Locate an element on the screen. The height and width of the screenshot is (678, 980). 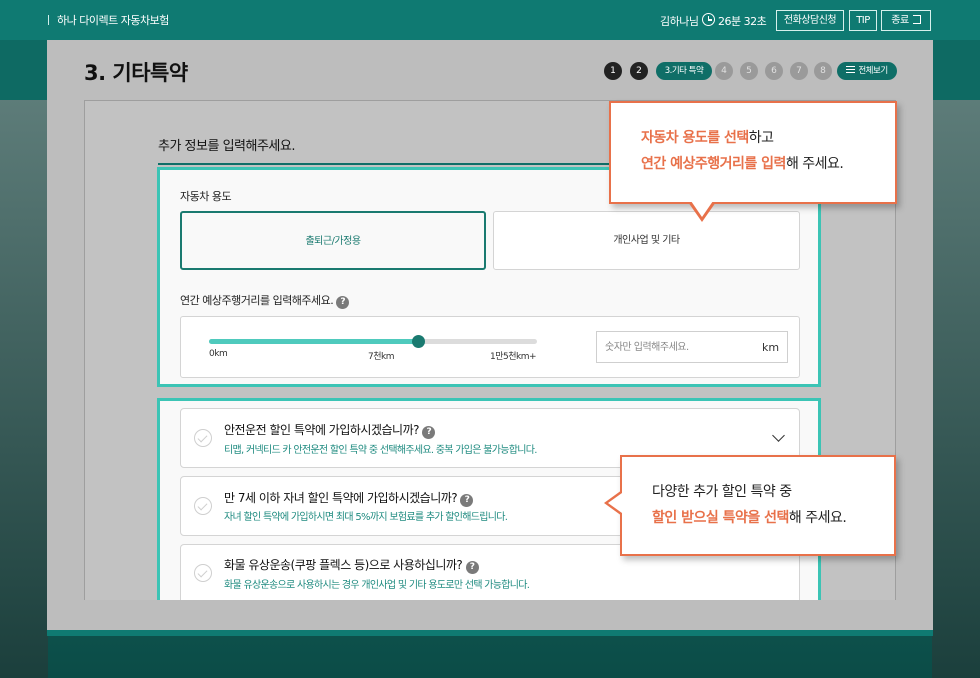
tooltip-riders: 다양한 추가 할인 특약 중 할인 받으실 특약을 선택해 주세요. is located at coordinates (758, 505).